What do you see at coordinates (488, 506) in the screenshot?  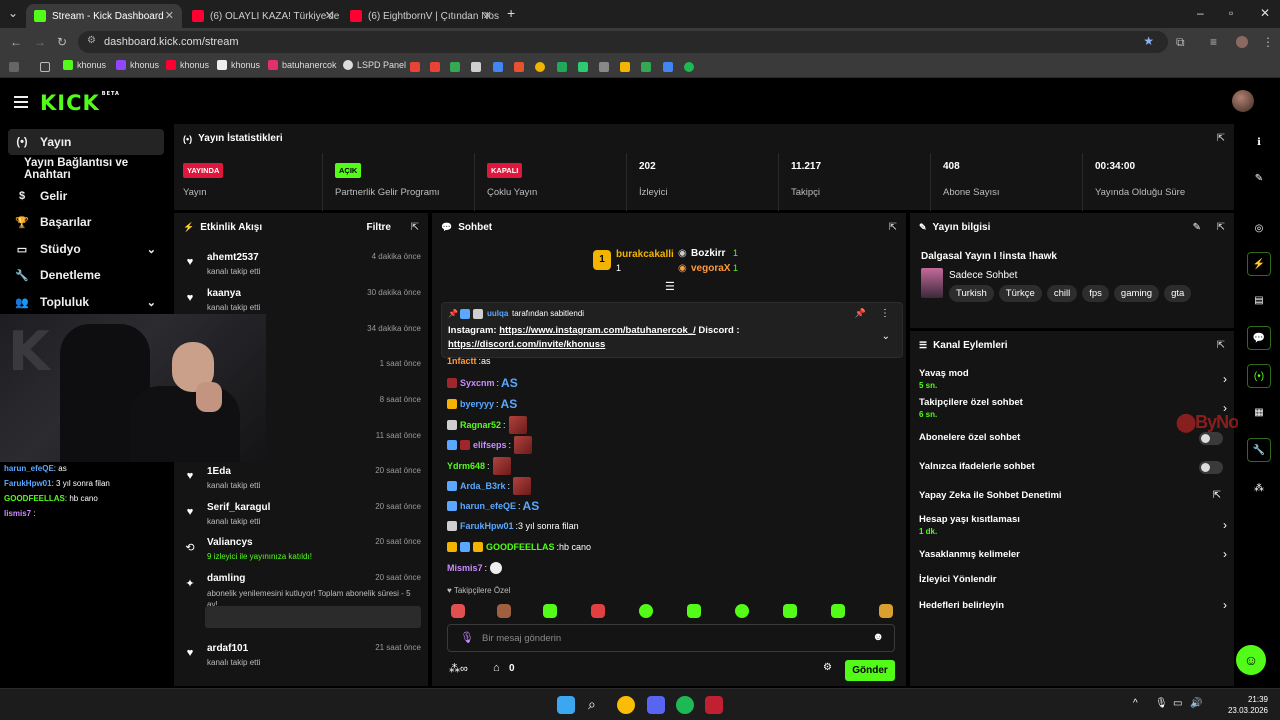 I see `chat-user: harun_efeQE` at bounding box center [488, 506].